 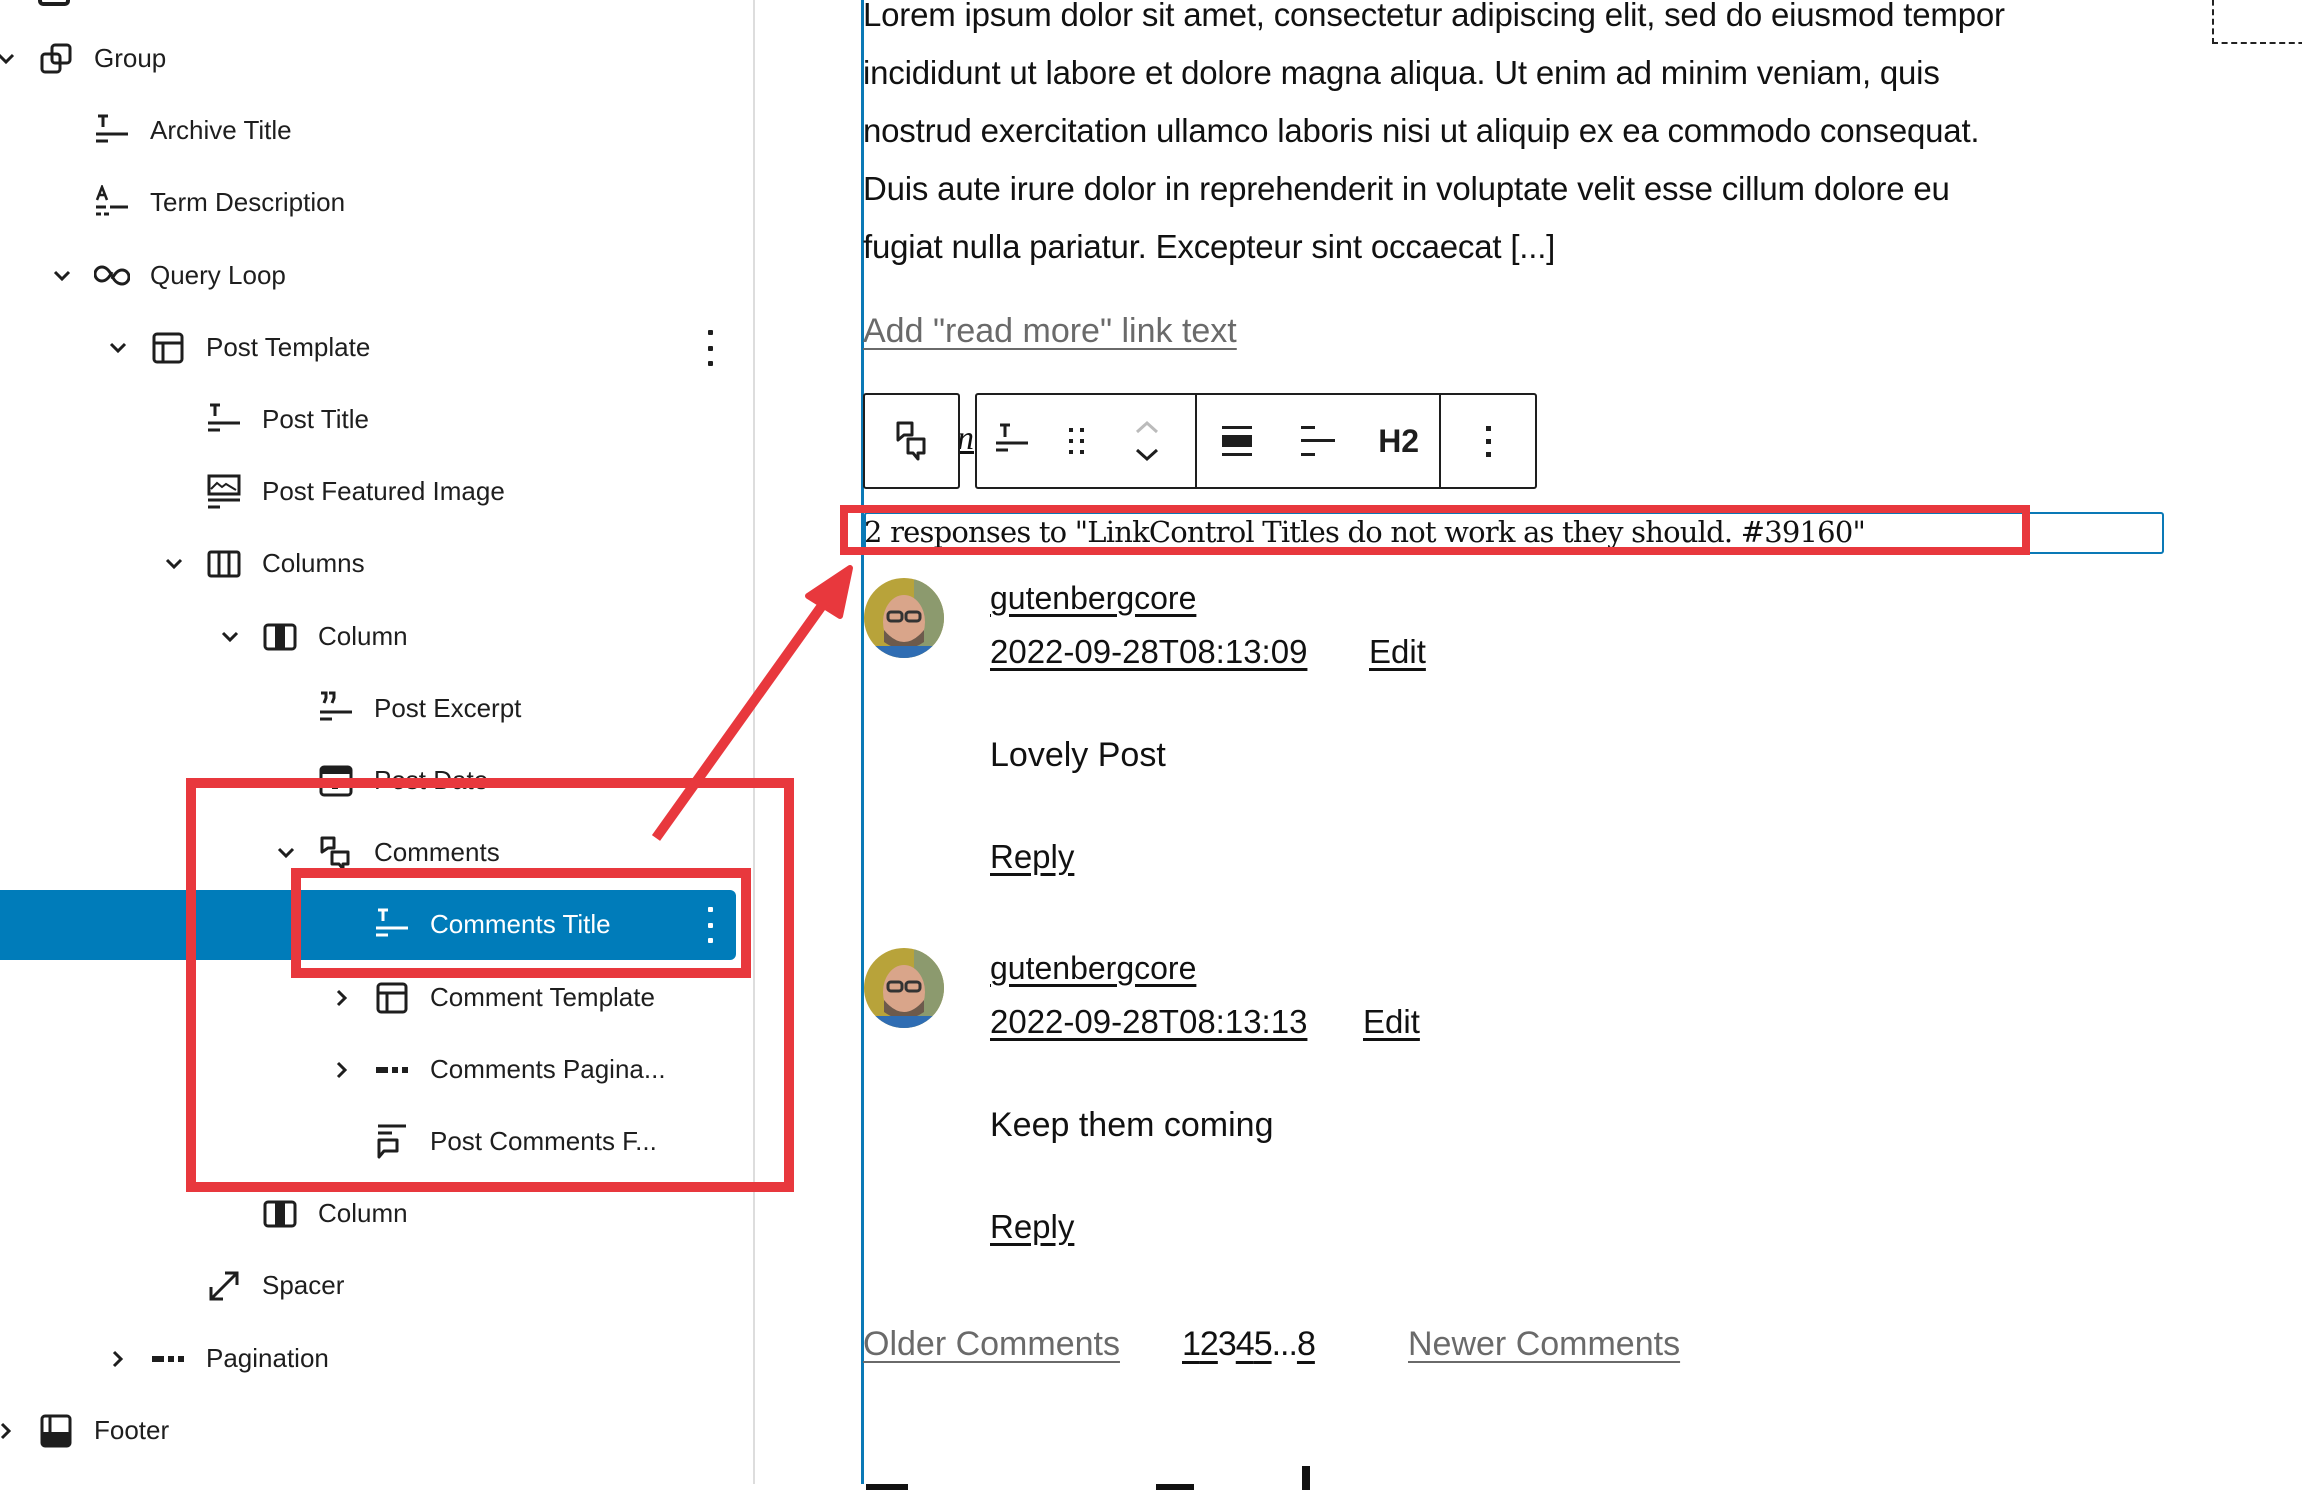 What do you see at coordinates (752, 703) in the screenshot?
I see `annotation-arrow` at bounding box center [752, 703].